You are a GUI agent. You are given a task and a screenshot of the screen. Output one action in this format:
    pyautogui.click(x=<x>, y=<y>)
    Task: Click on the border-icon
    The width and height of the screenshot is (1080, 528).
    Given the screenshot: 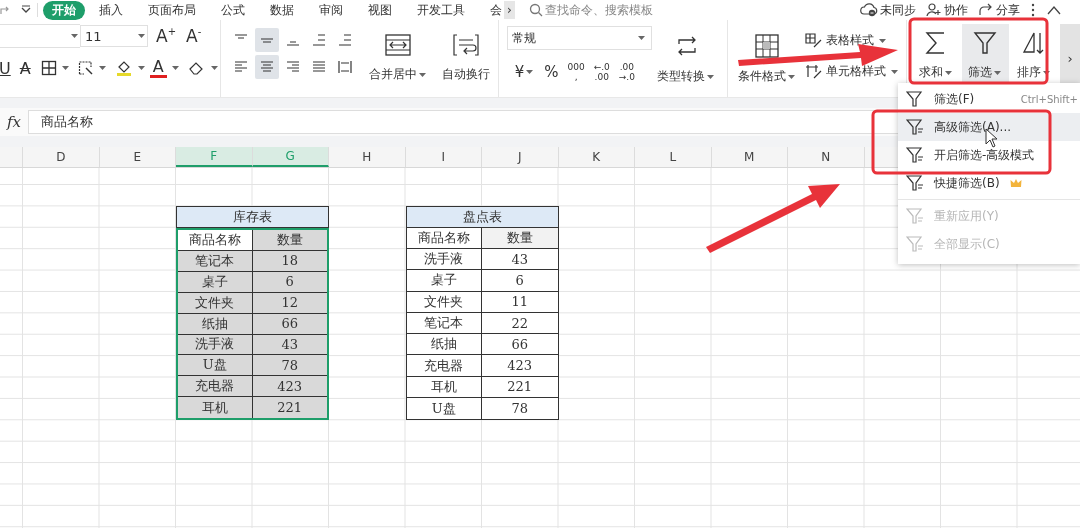 What is the action you would take?
    pyautogui.click(x=48, y=68)
    